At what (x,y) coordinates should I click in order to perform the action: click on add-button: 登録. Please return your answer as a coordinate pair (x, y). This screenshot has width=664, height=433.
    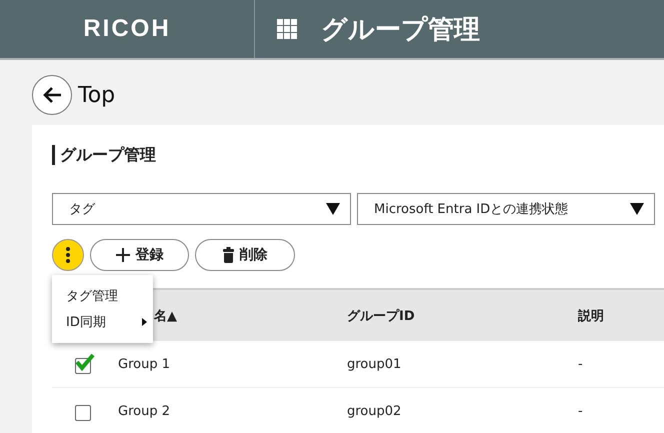
    Looking at the image, I should click on (139, 255).